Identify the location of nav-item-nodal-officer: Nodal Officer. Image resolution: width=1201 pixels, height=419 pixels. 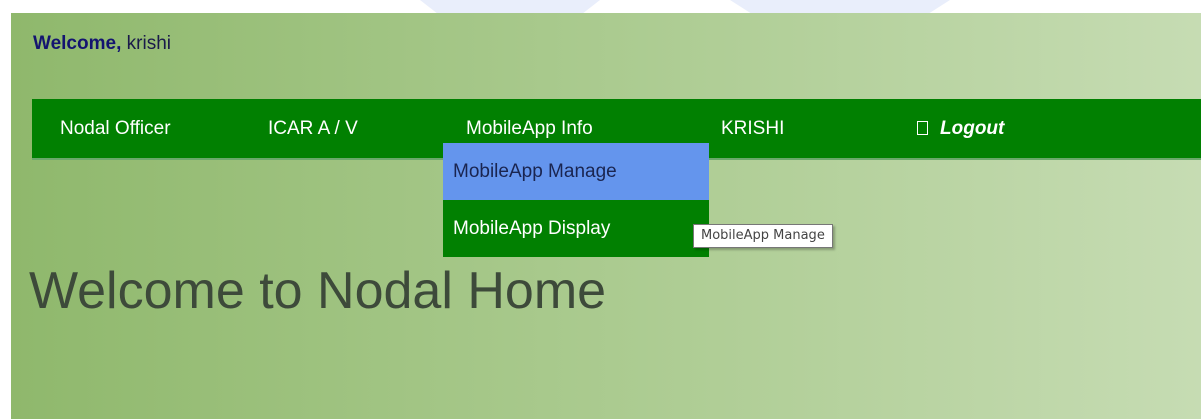
(115, 128).